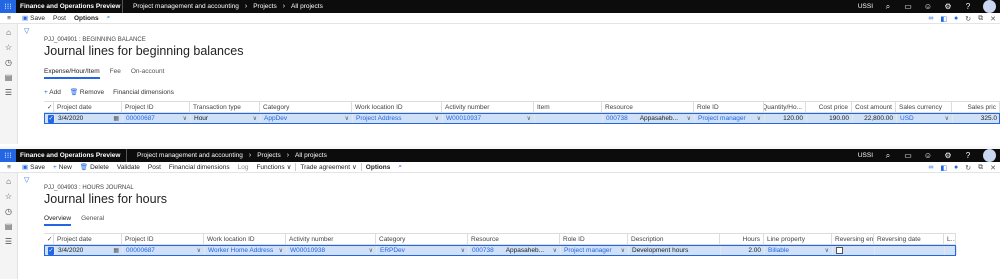 The image size is (1000, 279). Describe the element at coordinates (875, 118) in the screenshot. I see `cell-cost-amount: 22,800.00` at that location.